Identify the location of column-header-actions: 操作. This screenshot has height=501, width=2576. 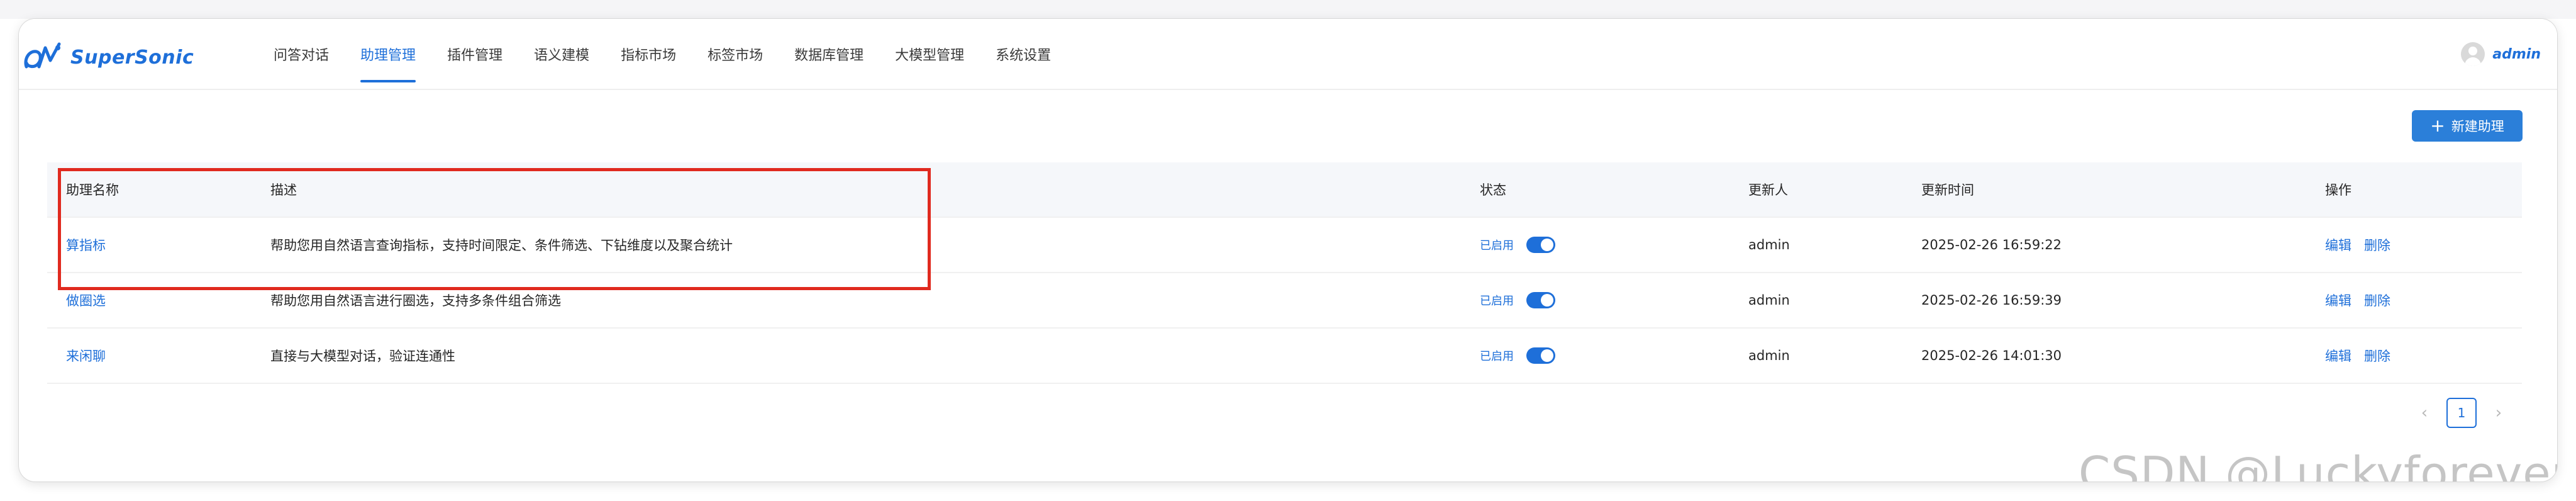
(2338, 190).